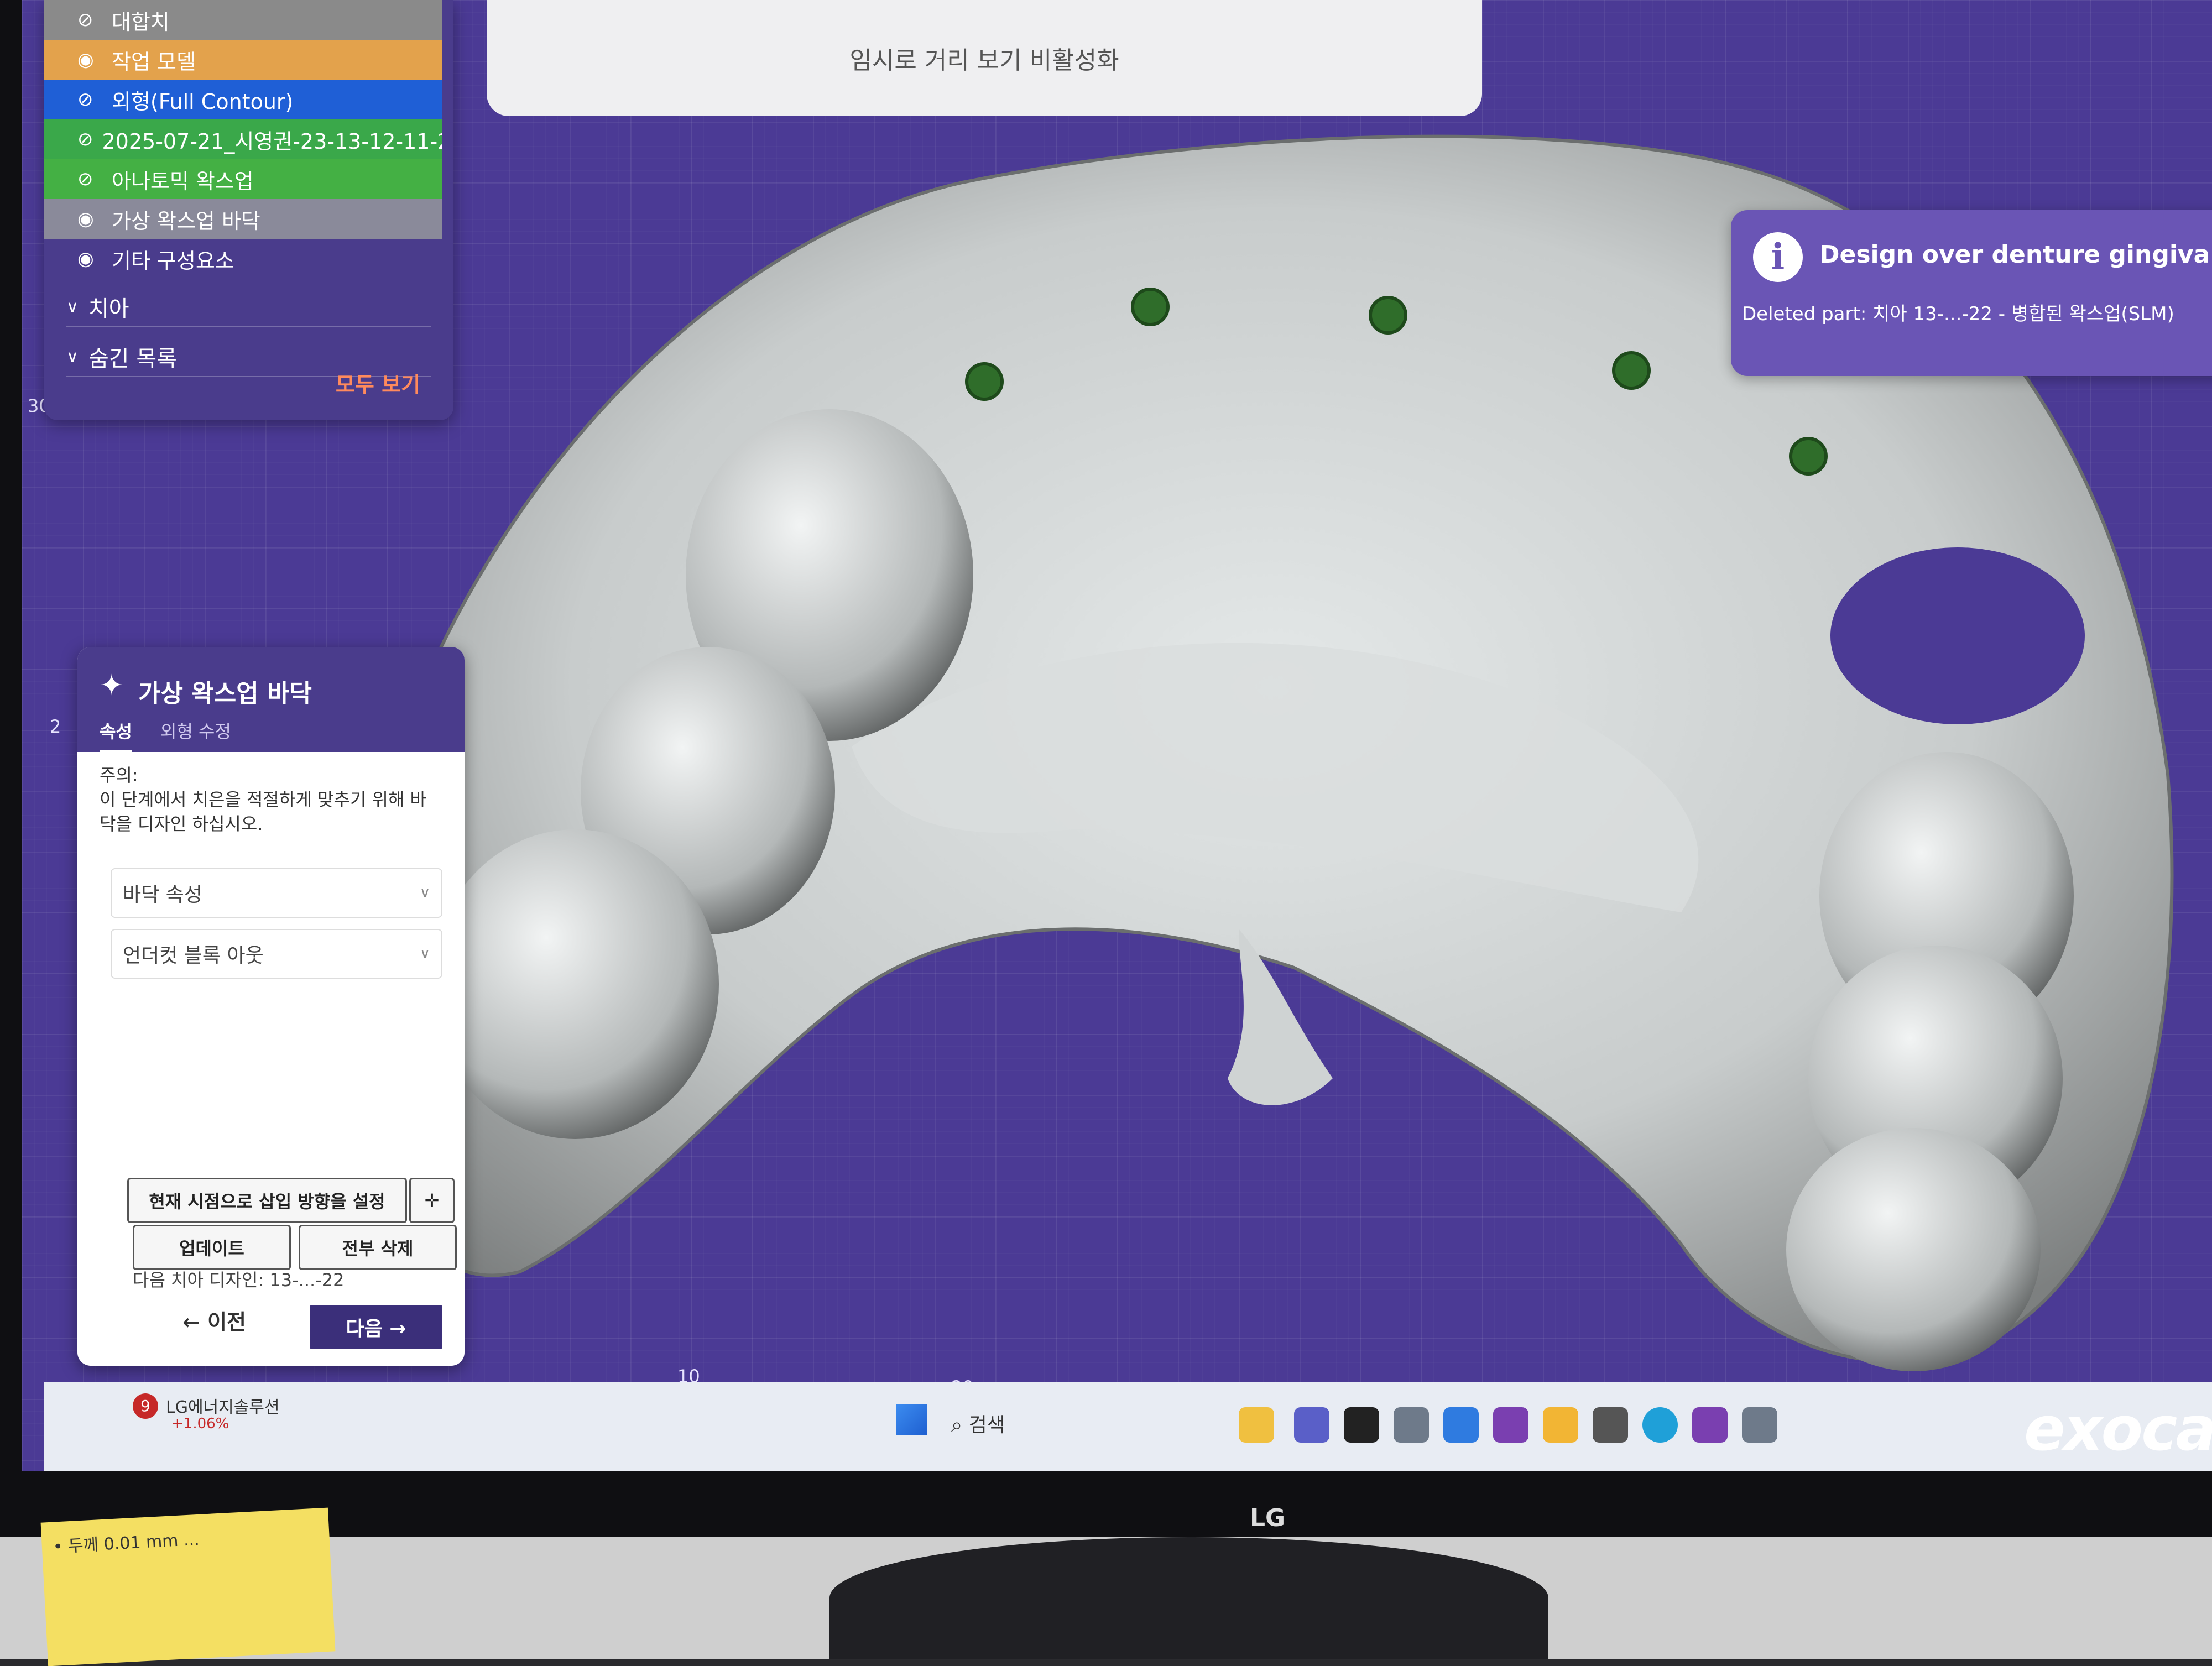  What do you see at coordinates (212, 1247) in the screenshot?
I see `update-button: 업데이트` at bounding box center [212, 1247].